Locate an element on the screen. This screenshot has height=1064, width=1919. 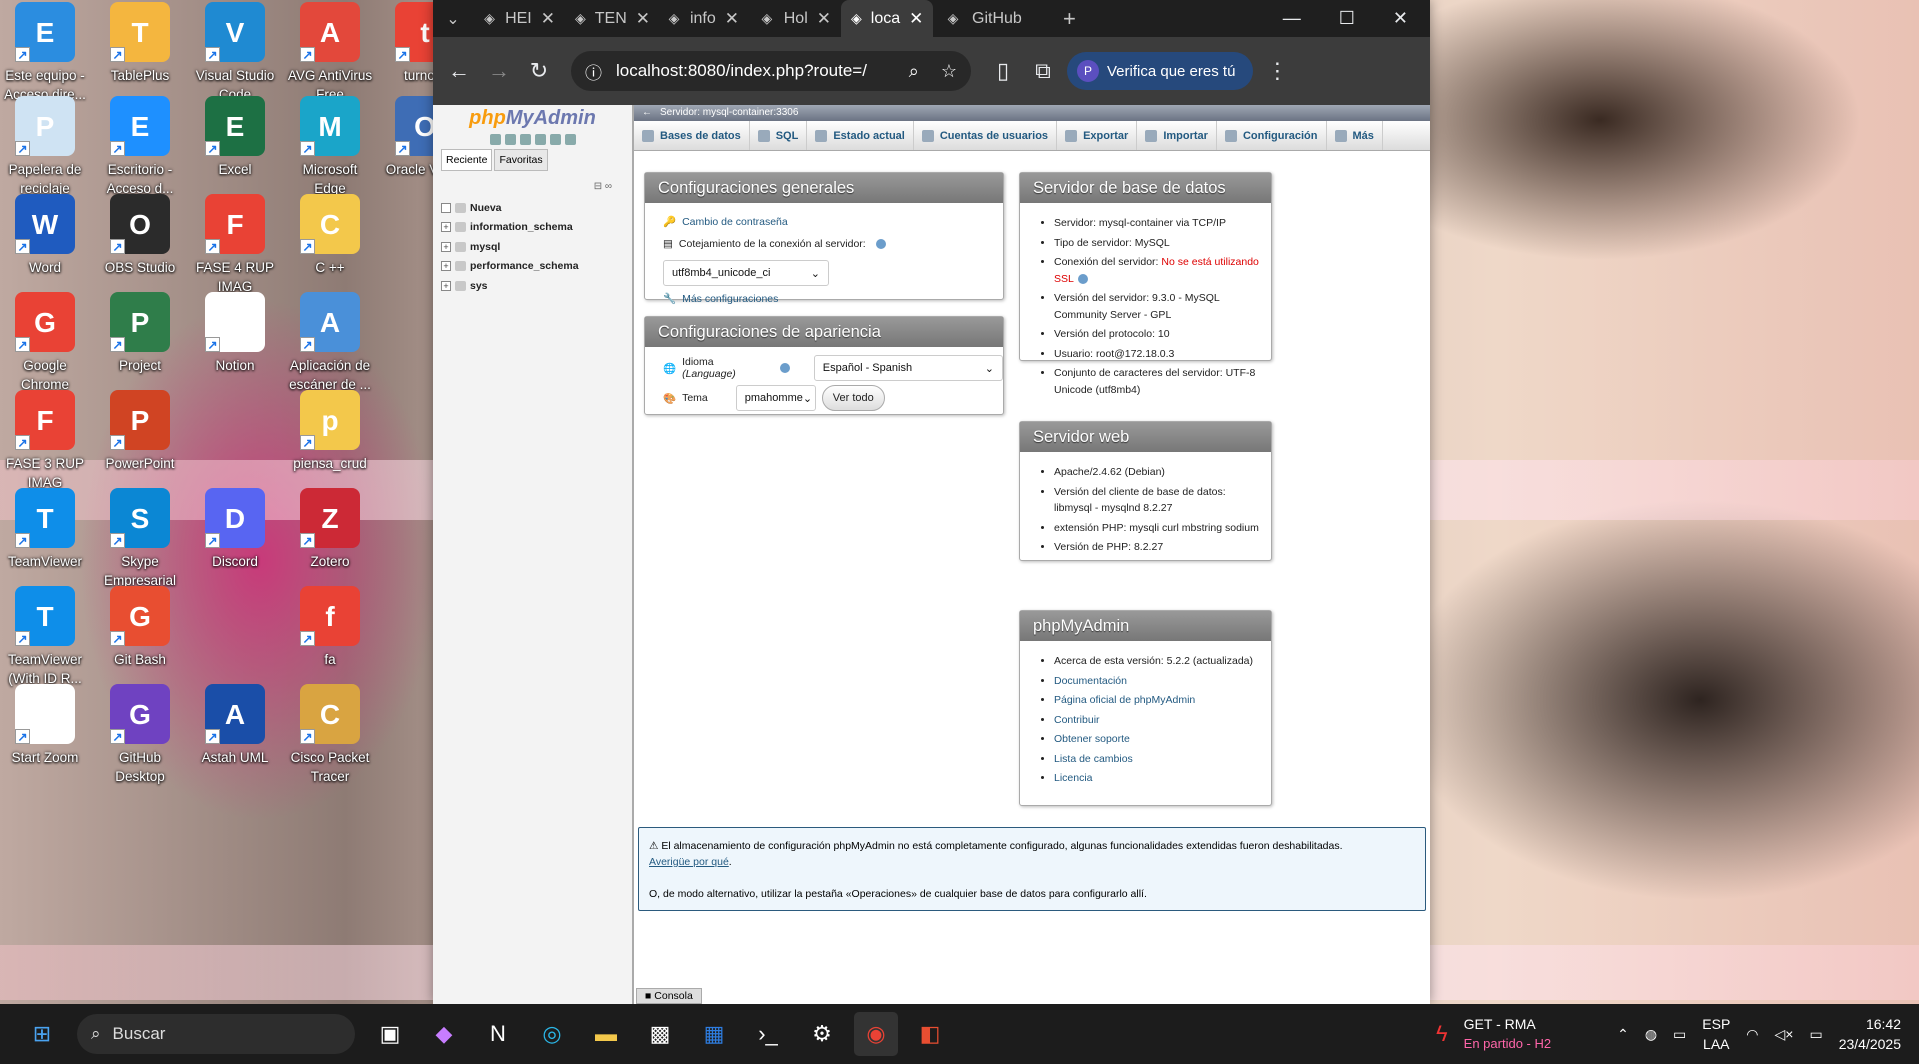
menu-tab: Exportar is located at coordinates (1097, 135).